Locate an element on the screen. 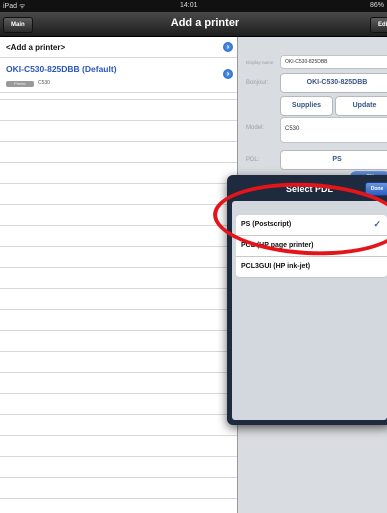 This screenshot has width=387, height=513. list-item-printer: OKI-C530-825DBB (Default) Printer C530 › is located at coordinates (118, 75).